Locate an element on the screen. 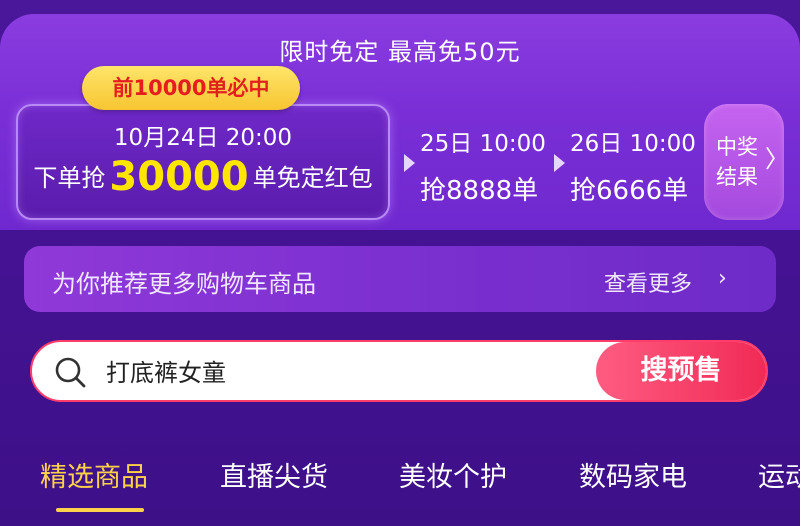  offer-count: 30000 is located at coordinates (179, 177).